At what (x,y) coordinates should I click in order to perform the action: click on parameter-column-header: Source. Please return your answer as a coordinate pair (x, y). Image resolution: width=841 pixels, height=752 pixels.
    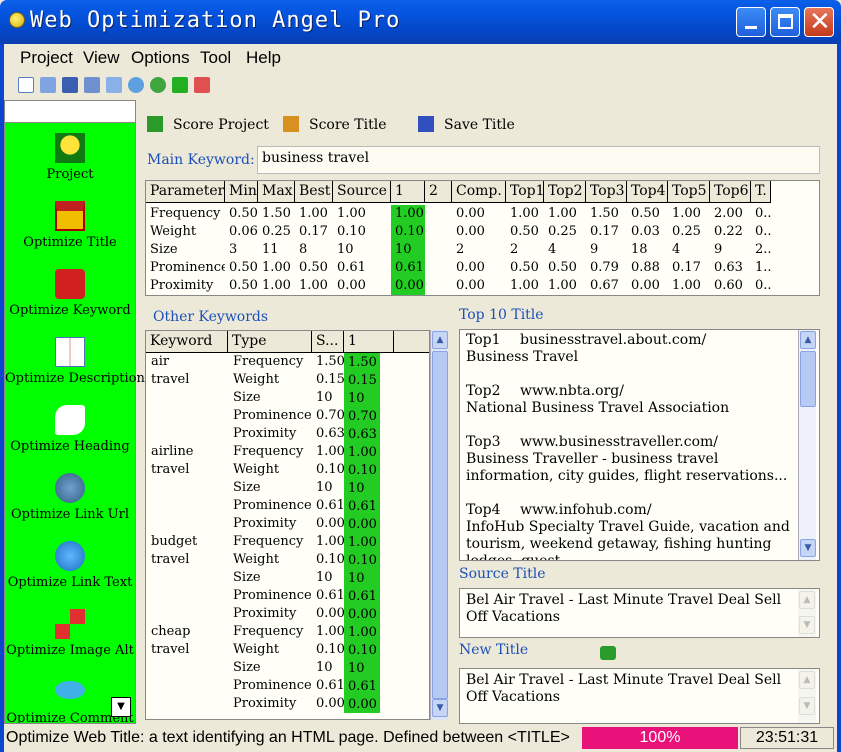
    Looking at the image, I should click on (362, 192).